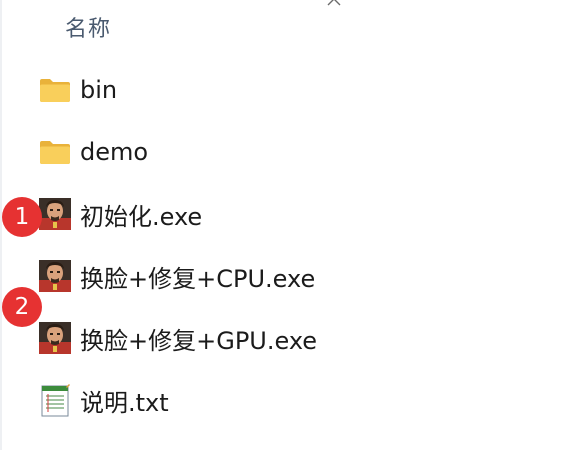 This screenshot has width=567, height=450. What do you see at coordinates (334, 4) in the screenshot?
I see `sort-chevron-icon` at bounding box center [334, 4].